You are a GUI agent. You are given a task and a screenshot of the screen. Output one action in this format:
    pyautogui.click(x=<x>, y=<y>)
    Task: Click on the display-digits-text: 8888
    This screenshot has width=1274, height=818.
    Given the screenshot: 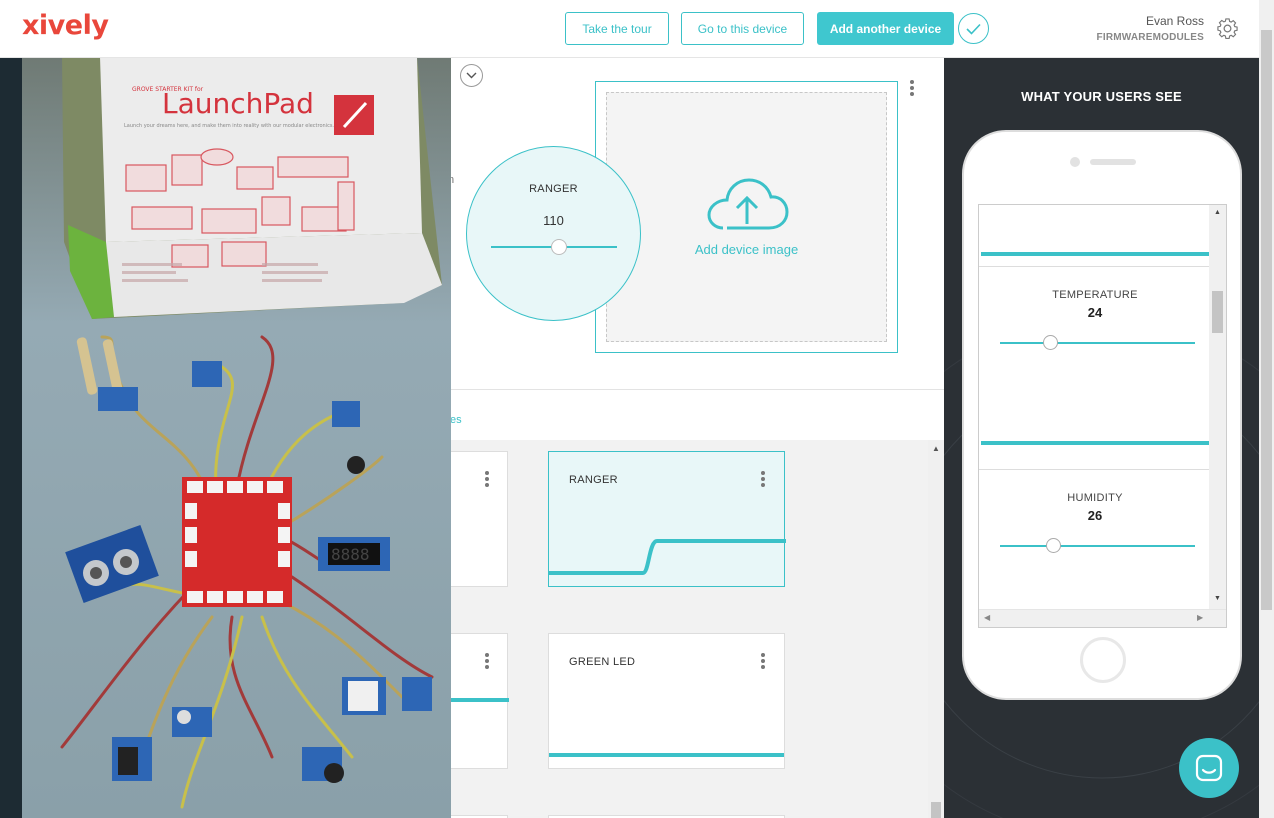 What is the action you would take?
    pyautogui.click(x=350, y=554)
    